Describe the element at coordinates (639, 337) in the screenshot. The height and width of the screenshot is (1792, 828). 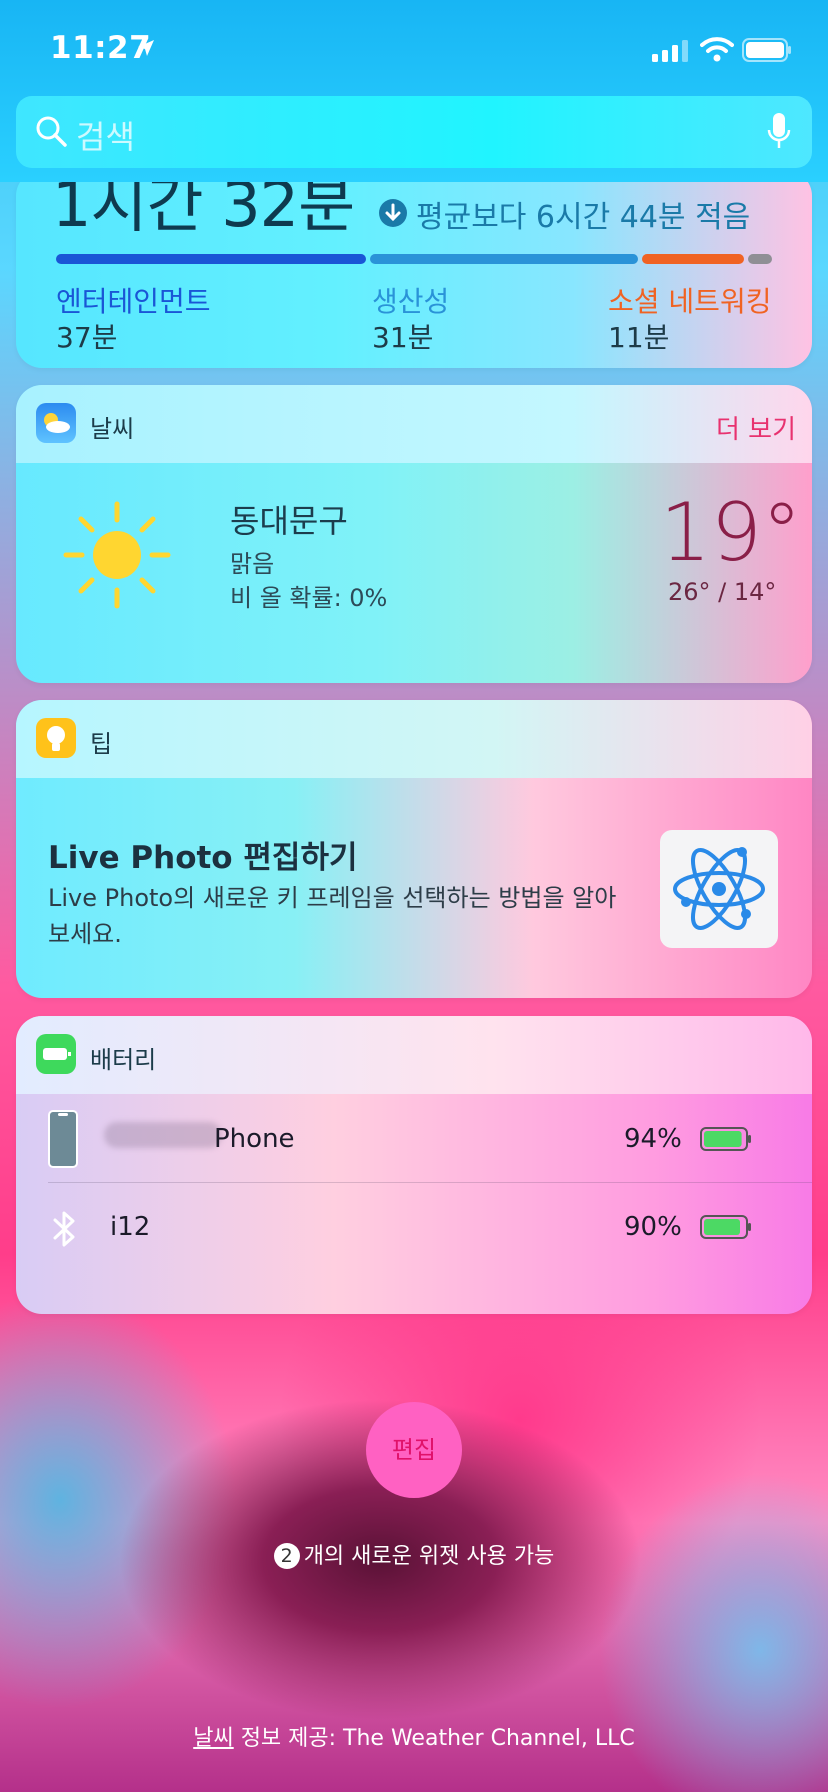
I see `category-value-social: 11분` at that location.